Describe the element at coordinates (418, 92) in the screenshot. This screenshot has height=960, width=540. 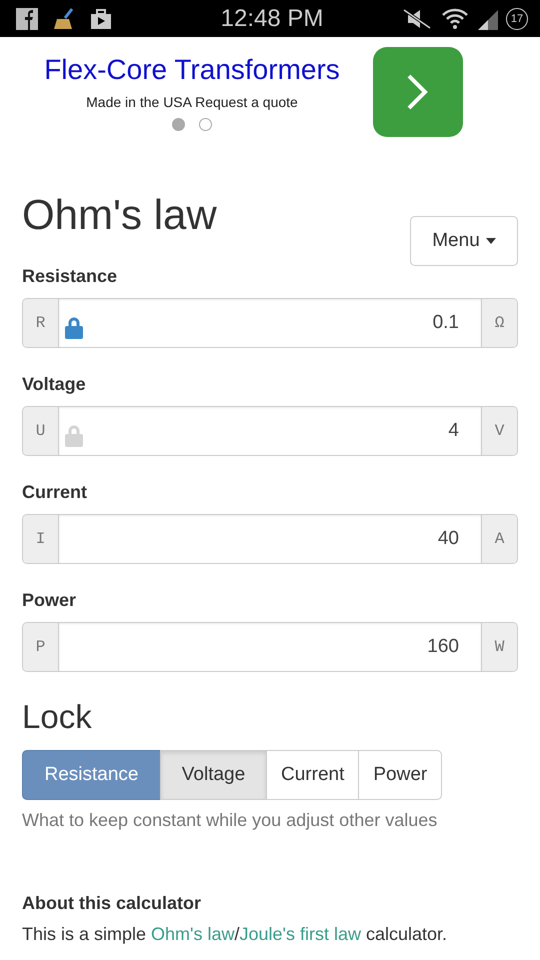
I see `ad-arrow-button` at that location.